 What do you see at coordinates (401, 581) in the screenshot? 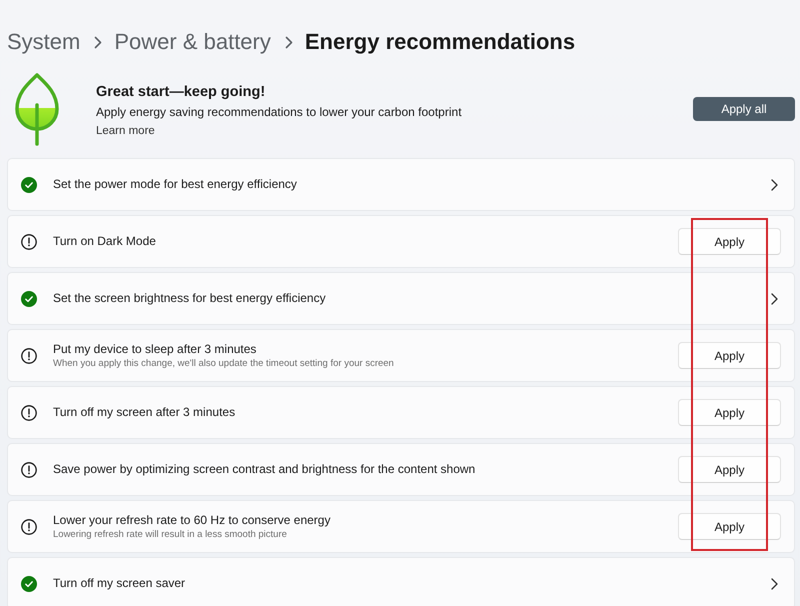
I see `recommendation-card: Turn off my screen saver` at bounding box center [401, 581].